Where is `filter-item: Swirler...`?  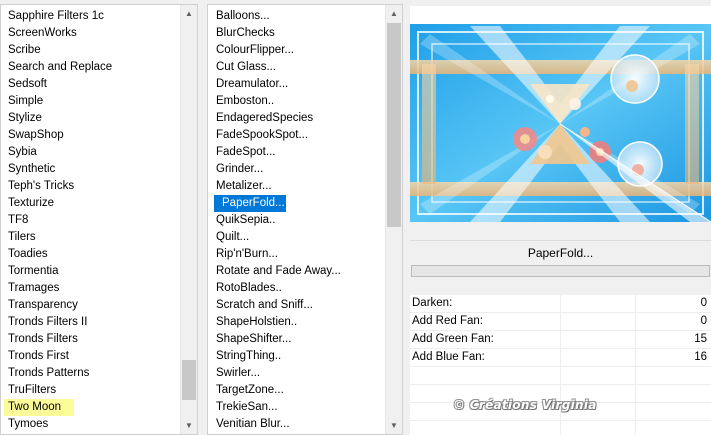
filter-item: Swirler... is located at coordinates (296, 373).